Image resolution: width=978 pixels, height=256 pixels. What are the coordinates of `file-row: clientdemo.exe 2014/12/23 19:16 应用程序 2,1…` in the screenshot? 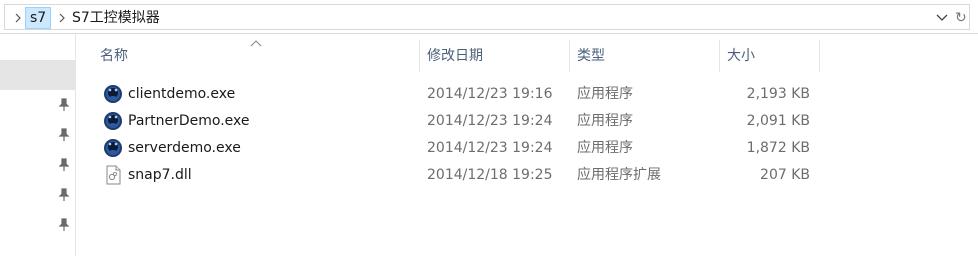 It's located at (460, 94).